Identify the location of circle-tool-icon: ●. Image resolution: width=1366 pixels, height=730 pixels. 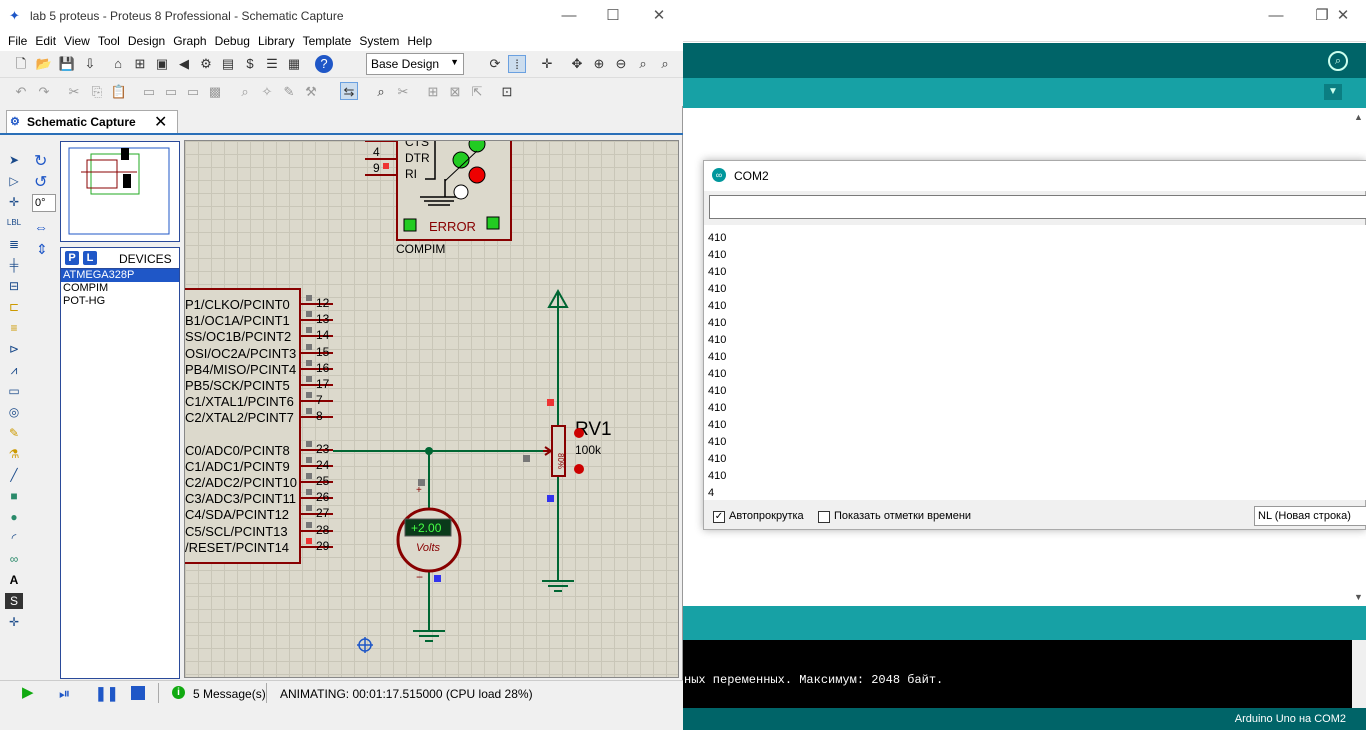
(14, 517).